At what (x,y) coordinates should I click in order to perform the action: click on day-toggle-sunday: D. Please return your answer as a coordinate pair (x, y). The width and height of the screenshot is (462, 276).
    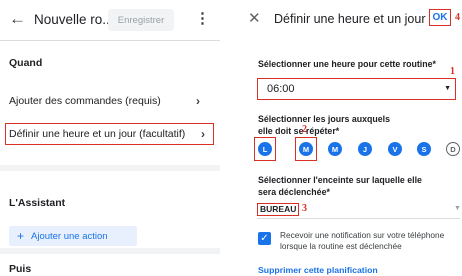
    Looking at the image, I should click on (453, 149).